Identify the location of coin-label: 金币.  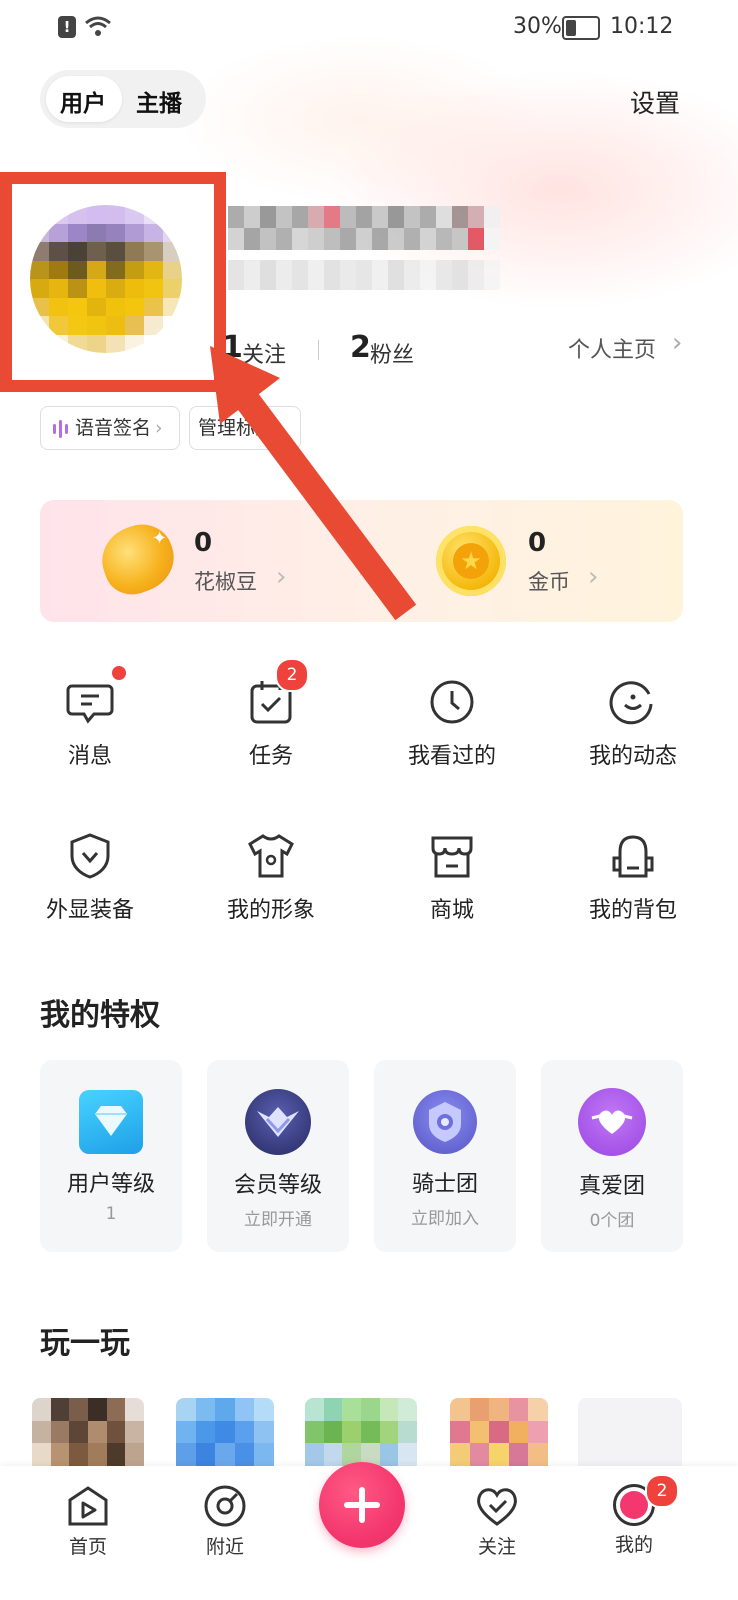
(549, 581).